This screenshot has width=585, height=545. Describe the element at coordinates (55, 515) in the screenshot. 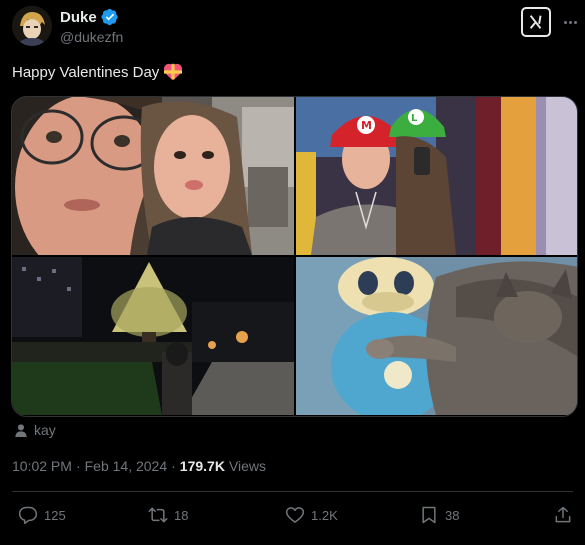

I see `reply-count: 125` at that location.